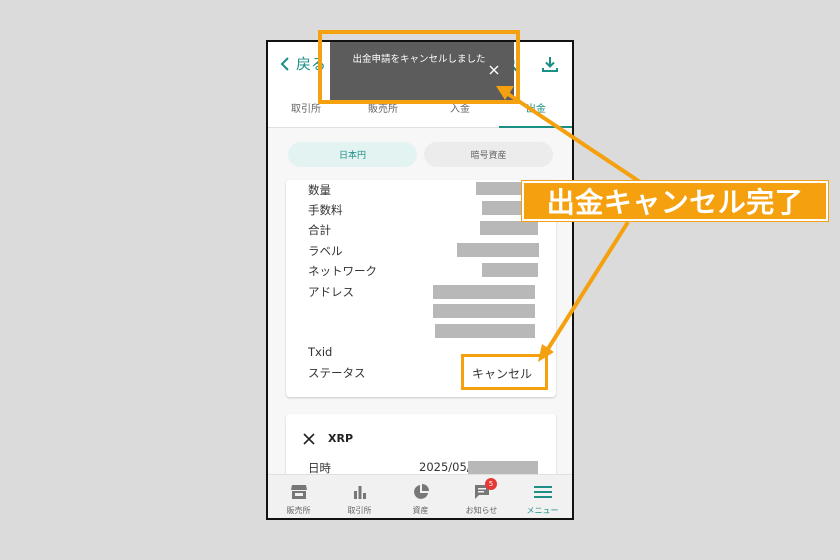  I want to click on chevron-left-icon, so click(284, 63).